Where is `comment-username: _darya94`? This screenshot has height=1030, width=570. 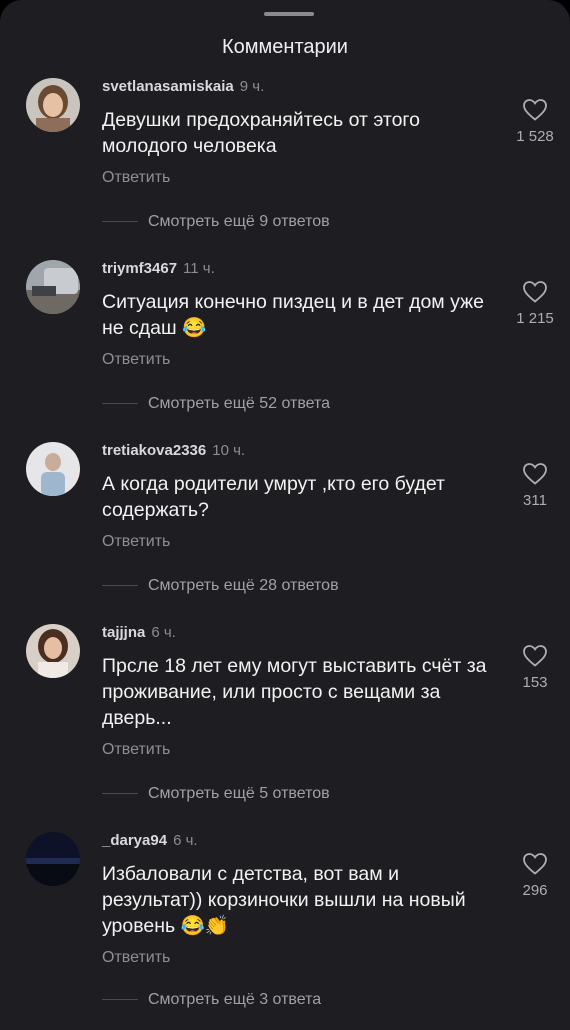 comment-username: _darya94 is located at coordinates (134, 840).